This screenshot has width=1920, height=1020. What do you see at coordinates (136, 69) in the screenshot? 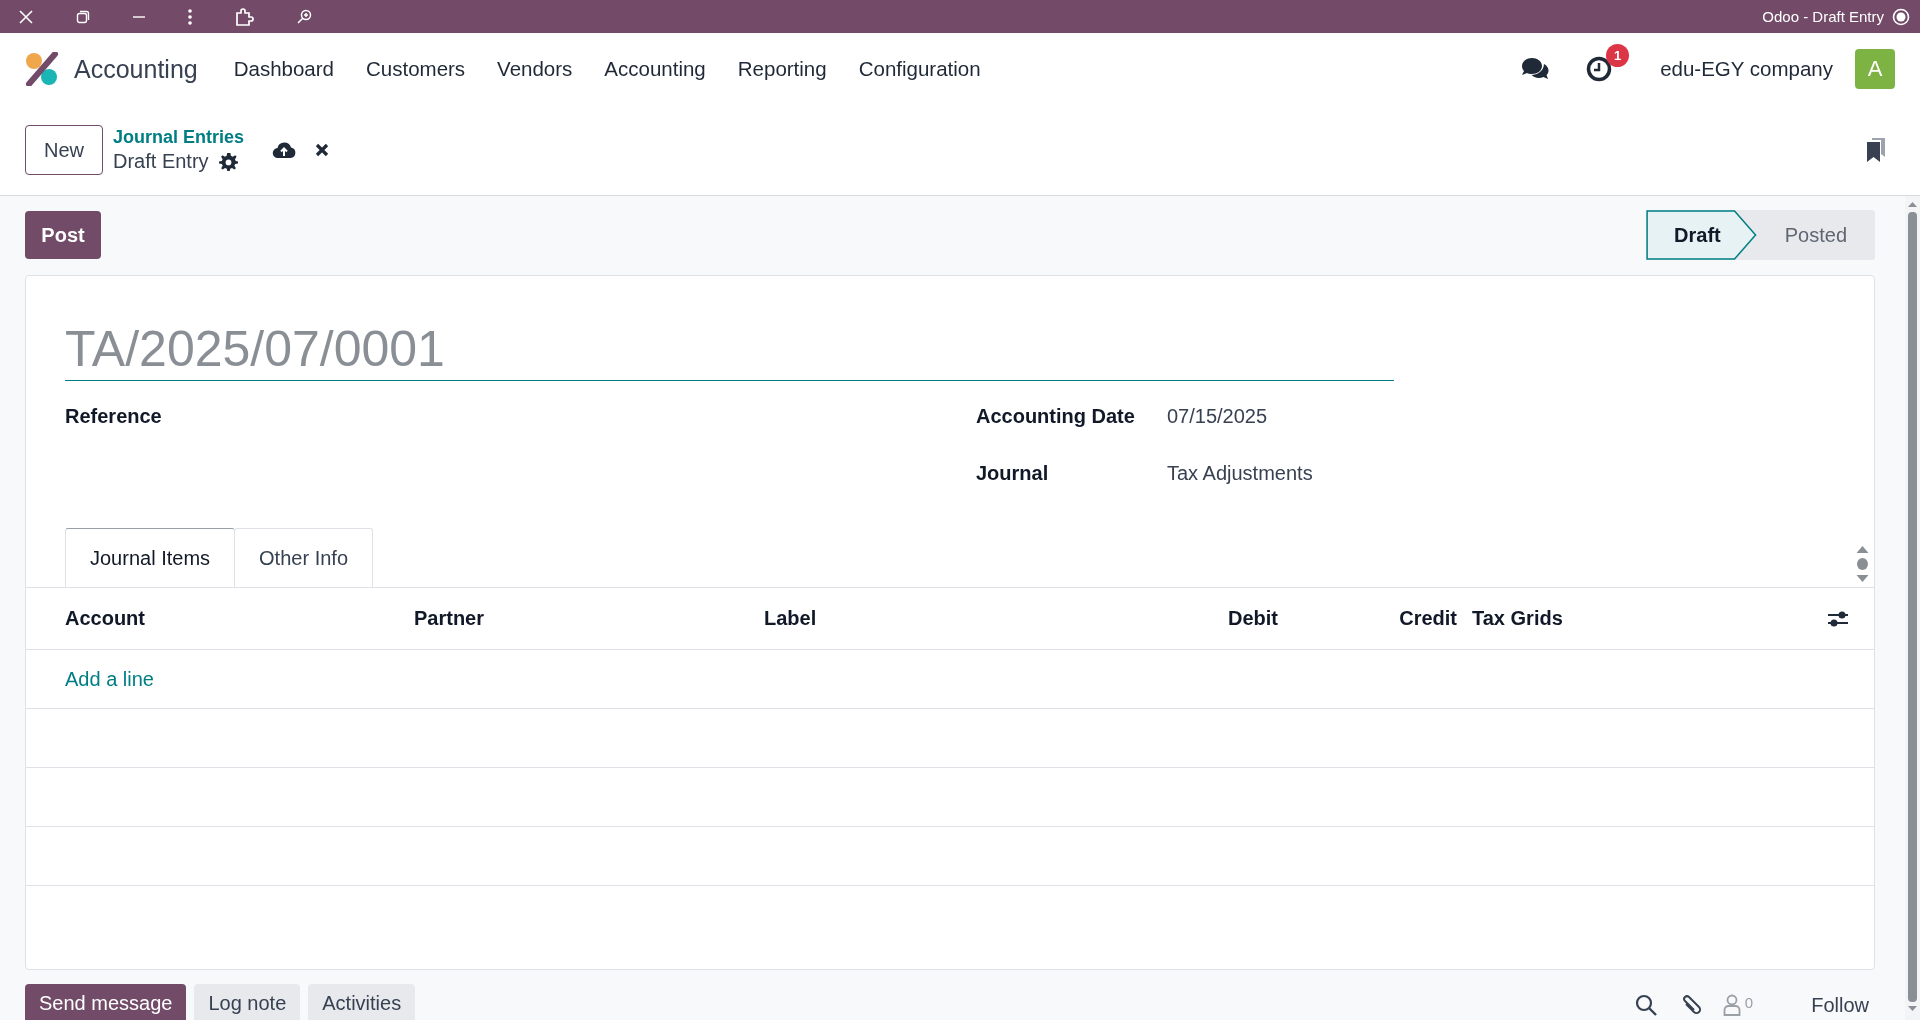
I see `app-name: Accounting` at bounding box center [136, 69].